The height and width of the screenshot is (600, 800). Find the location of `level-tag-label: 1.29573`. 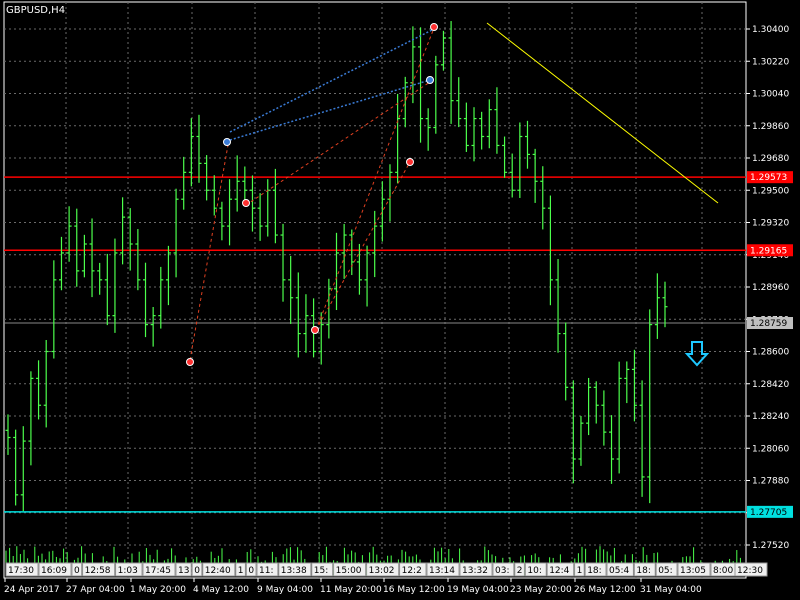

level-tag-label: 1.29573 is located at coordinates (768, 178).